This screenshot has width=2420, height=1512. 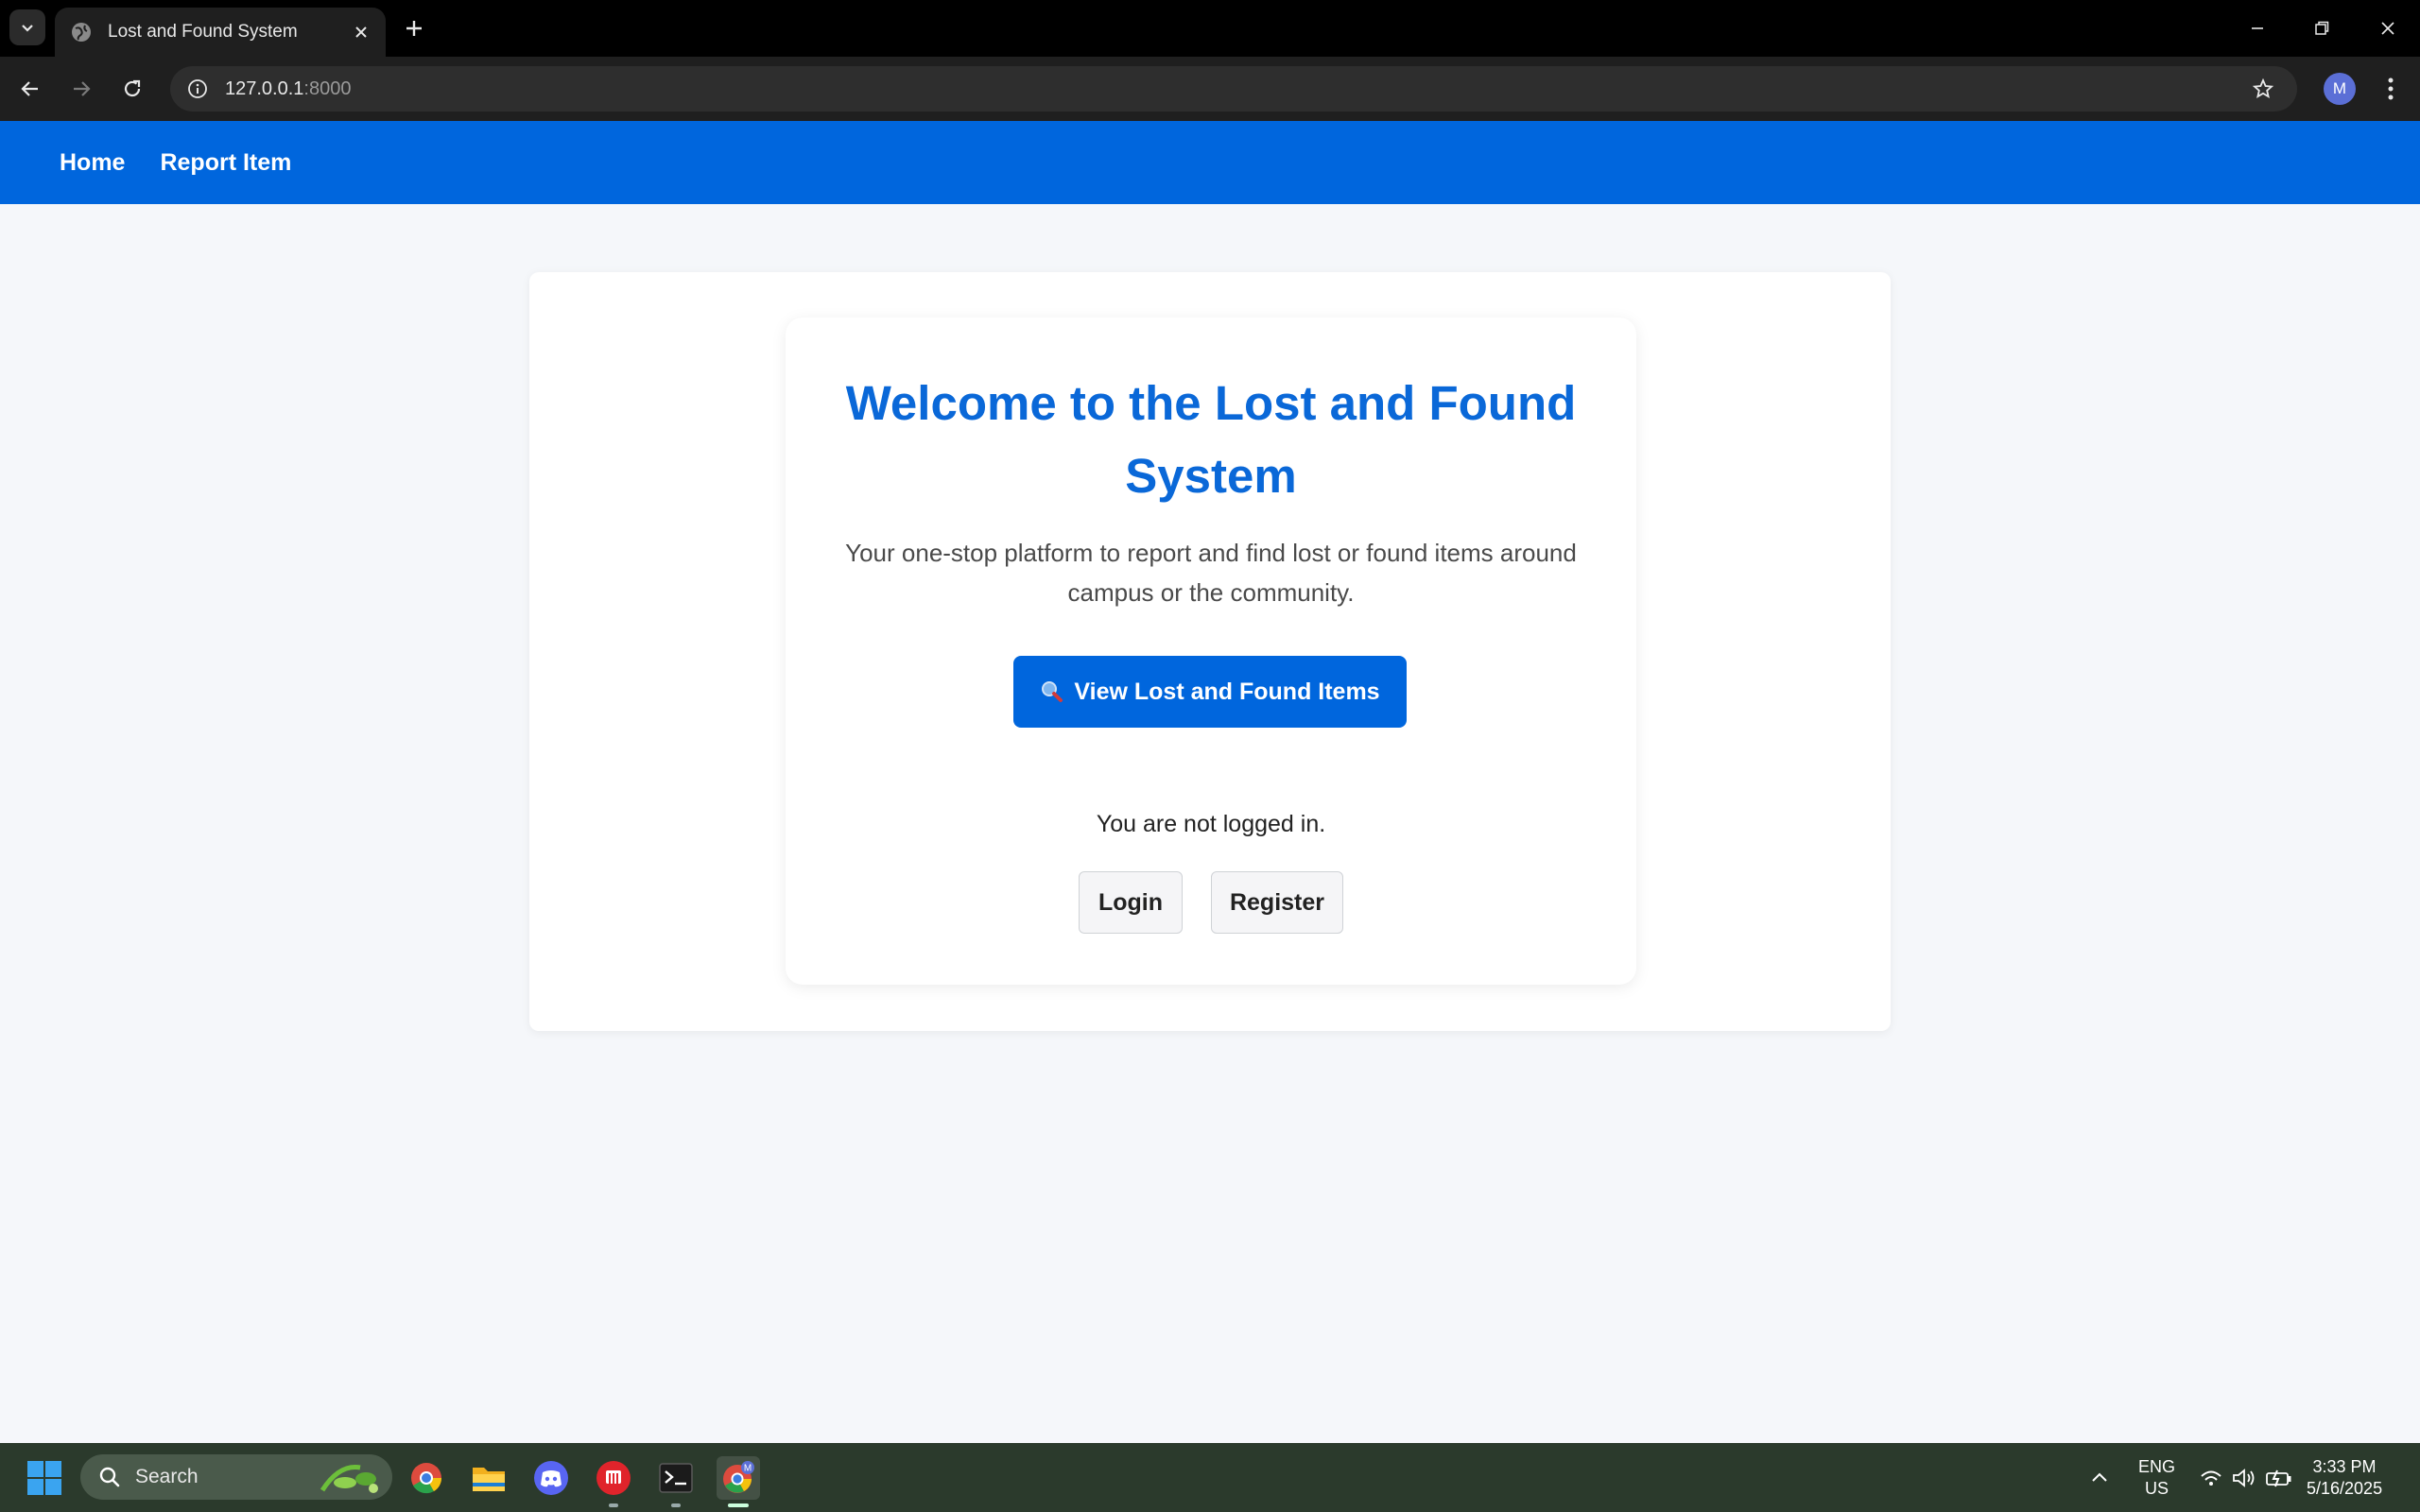 What do you see at coordinates (81, 32) in the screenshot?
I see `globe-icon` at bounding box center [81, 32].